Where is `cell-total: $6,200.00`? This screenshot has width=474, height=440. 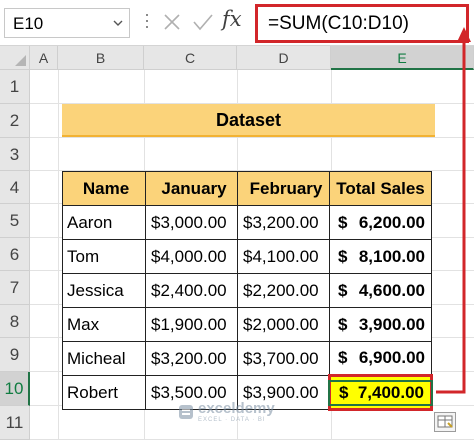
cell-total: $6,200.00 is located at coordinates (380, 222).